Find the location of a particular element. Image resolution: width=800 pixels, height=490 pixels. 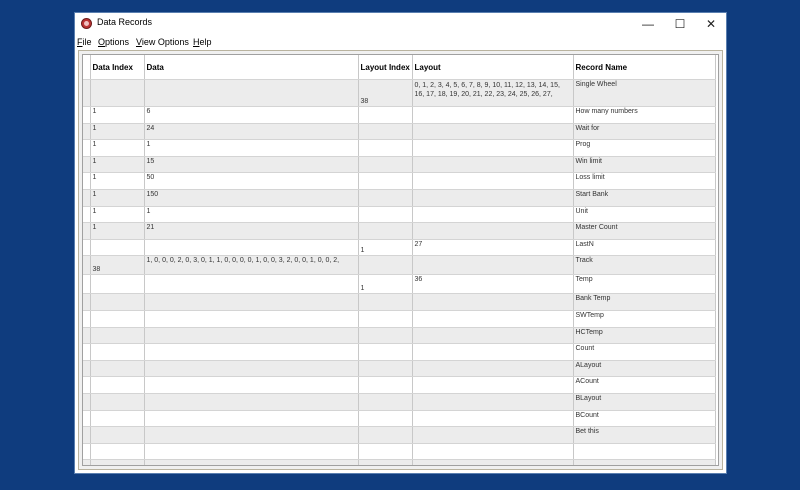

maximize-button: ☐ is located at coordinates (680, 24).